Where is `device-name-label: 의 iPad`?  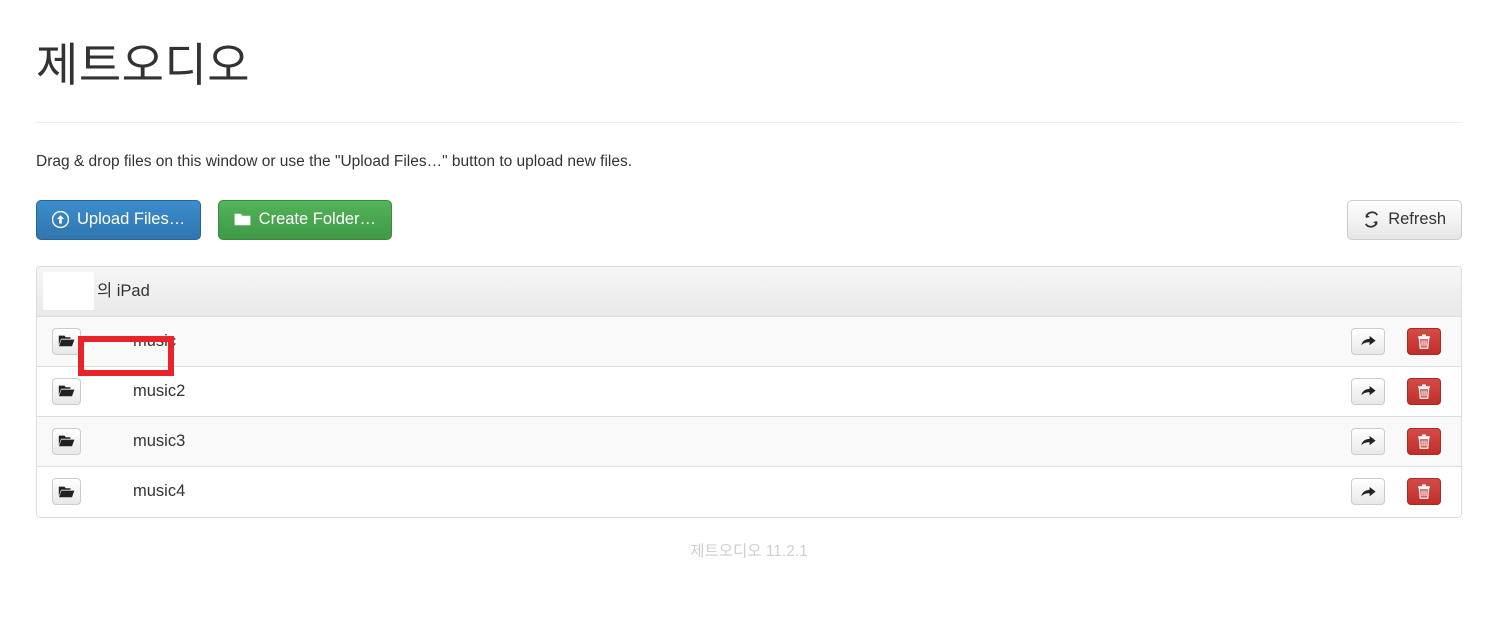
device-name-label: 의 iPad is located at coordinates (123, 290).